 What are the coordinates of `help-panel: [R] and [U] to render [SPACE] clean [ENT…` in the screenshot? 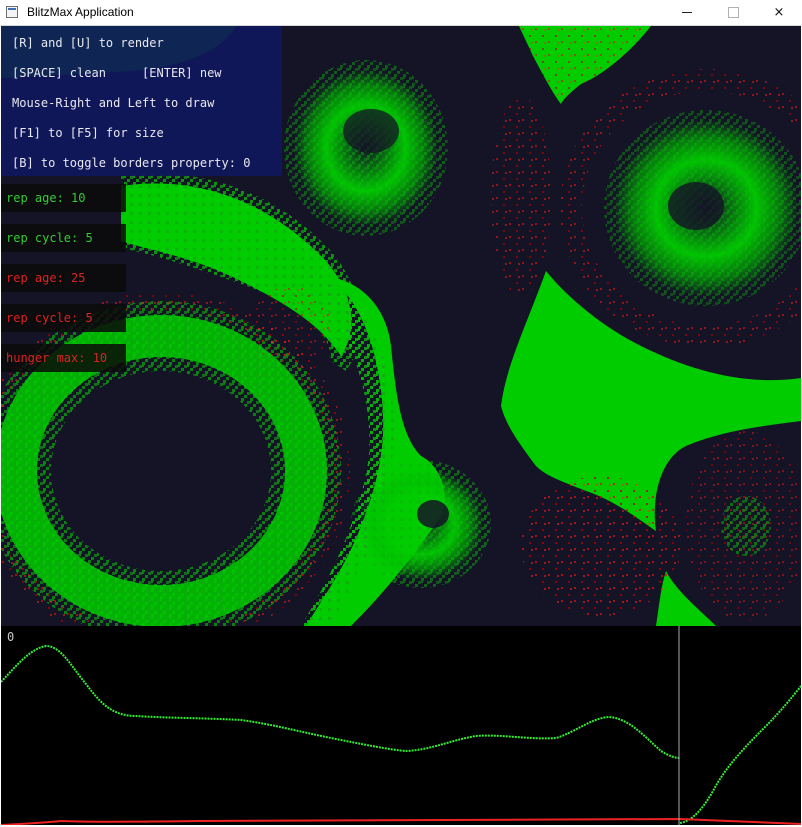 It's located at (141, 101).